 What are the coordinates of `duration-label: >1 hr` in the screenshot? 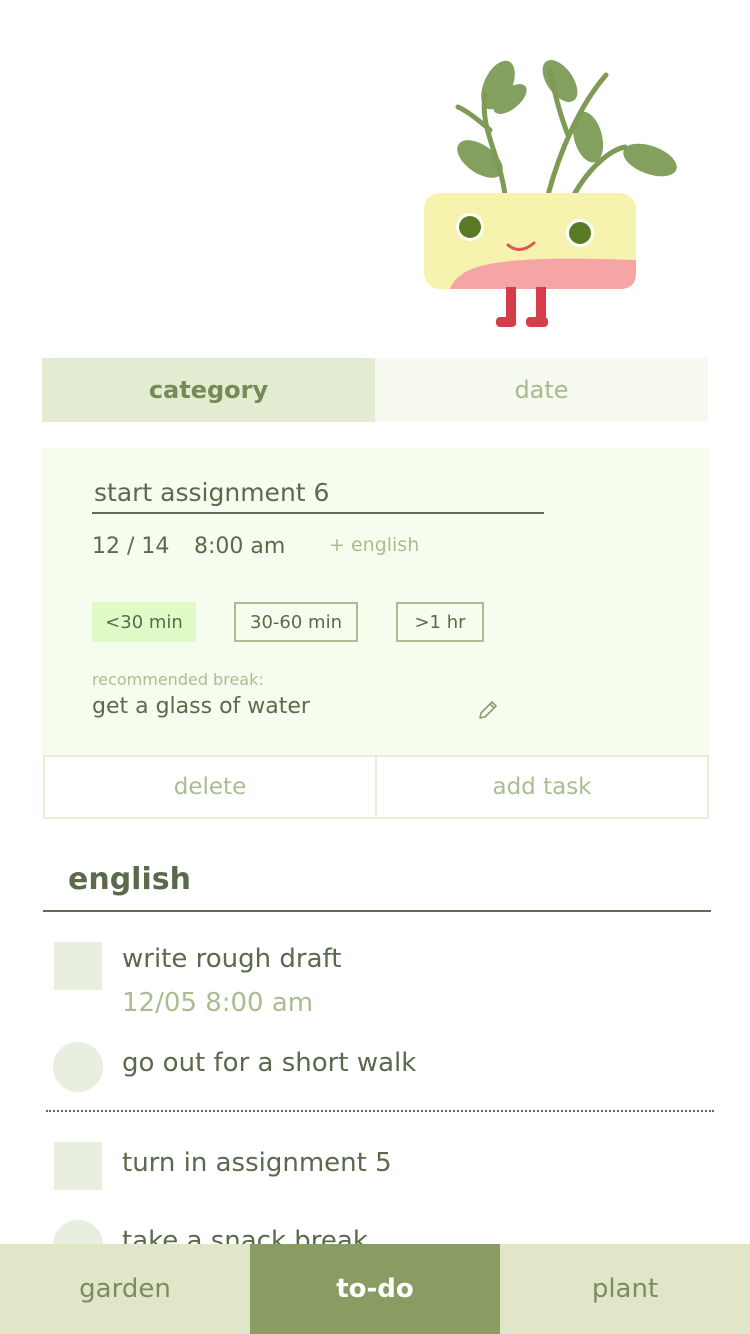 It's located at (440, 622).